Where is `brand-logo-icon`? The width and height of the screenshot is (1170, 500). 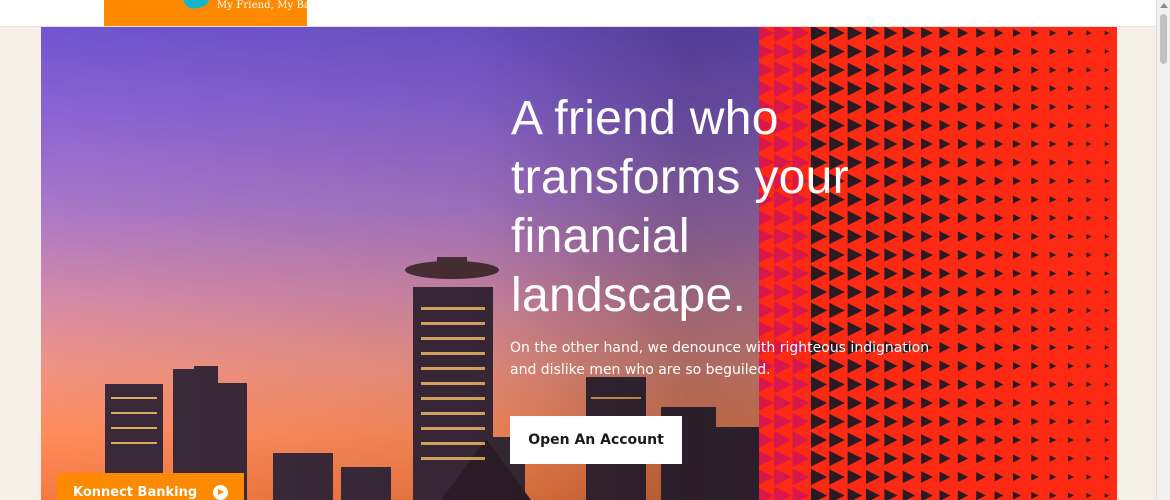
brand-logo-icon is located at coordinates (197, 5).